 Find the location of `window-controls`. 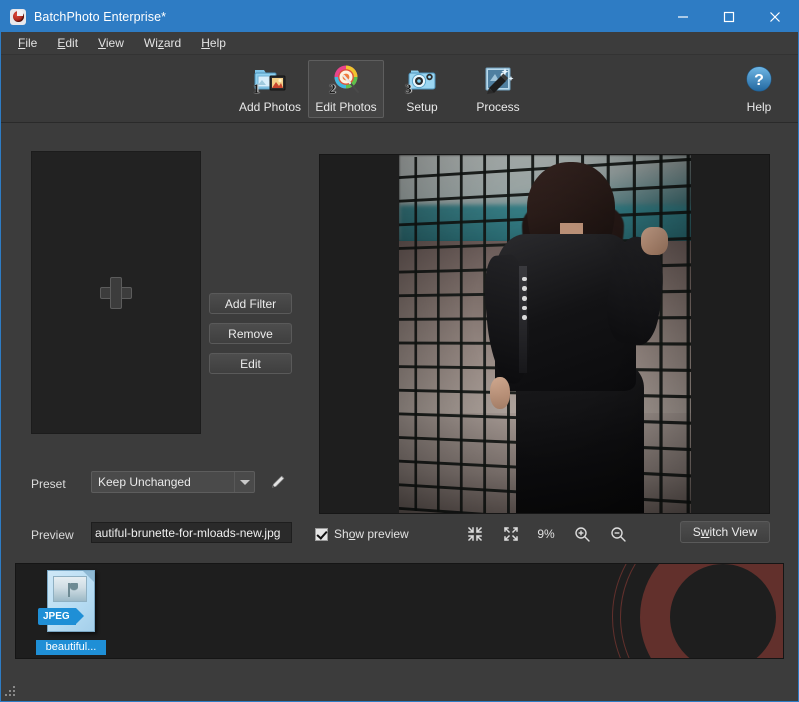

window-controls is located at coordinates (729, 16).